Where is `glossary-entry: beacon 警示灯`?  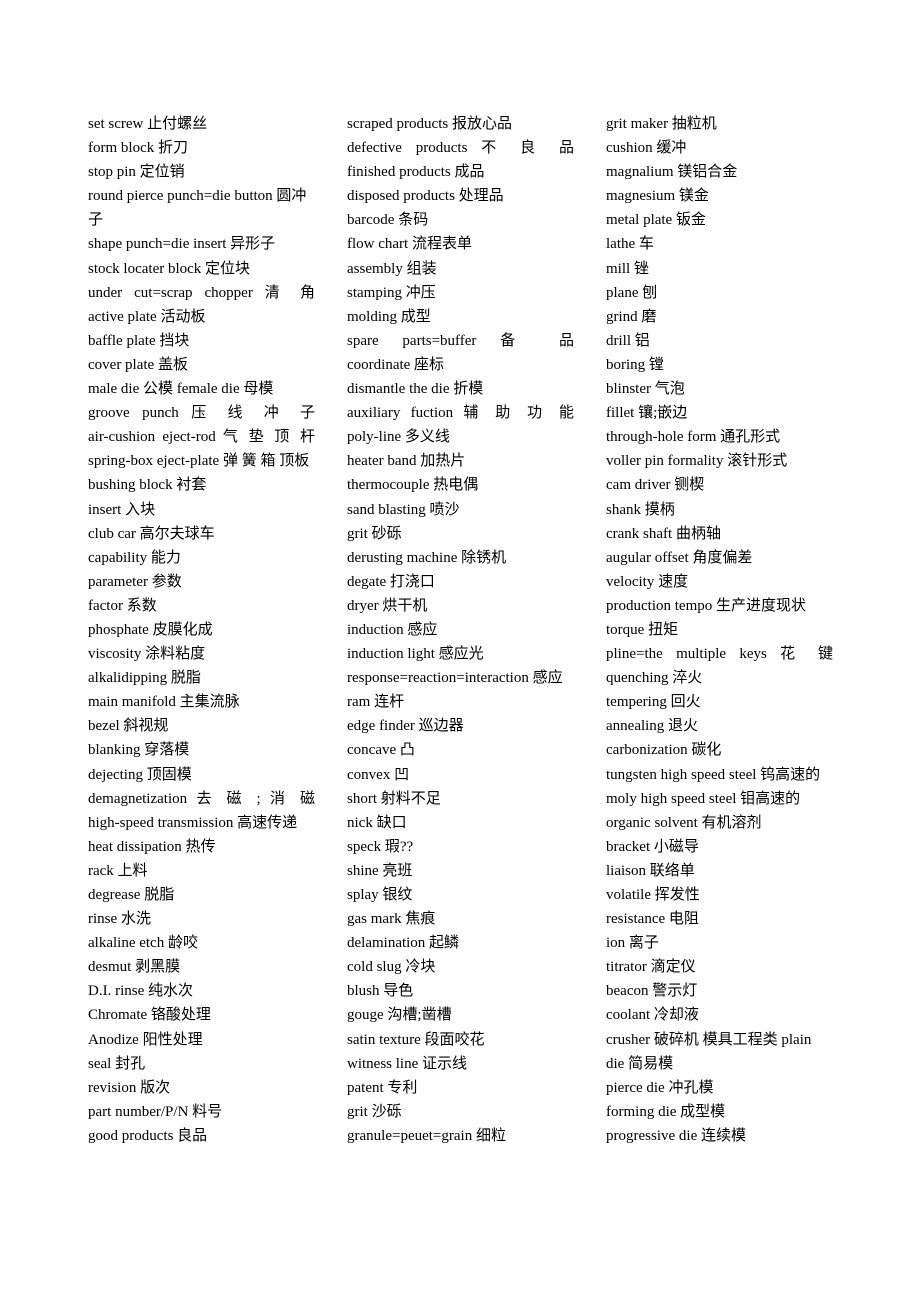
glossary-entry: beacon 警示灯 is located at coordinates (652, 991).